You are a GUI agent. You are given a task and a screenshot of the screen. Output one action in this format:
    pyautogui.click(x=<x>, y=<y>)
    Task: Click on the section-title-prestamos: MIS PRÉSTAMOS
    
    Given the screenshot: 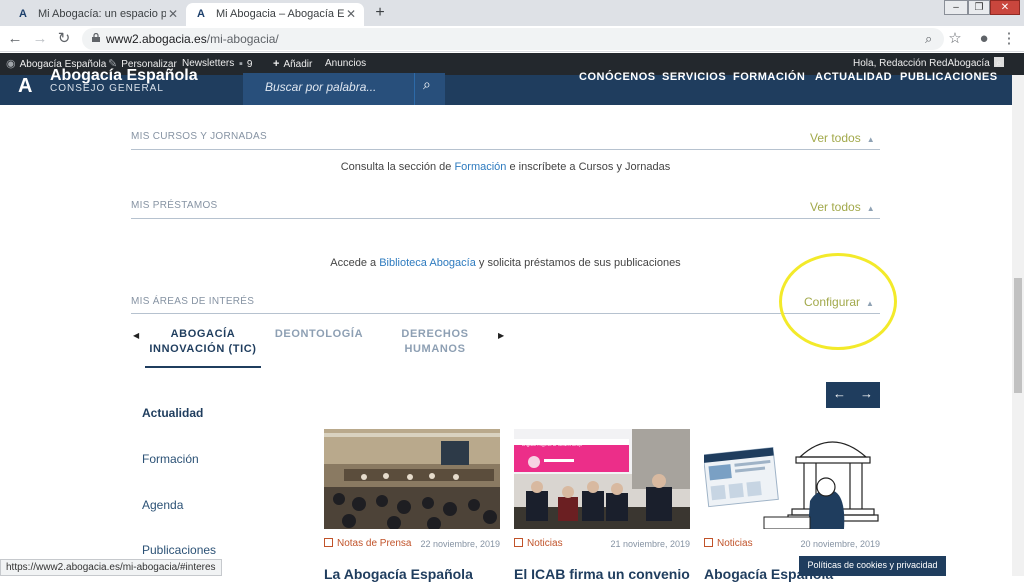 What is the action you would take?
    pyautogui.click(x=174, y=205)
    